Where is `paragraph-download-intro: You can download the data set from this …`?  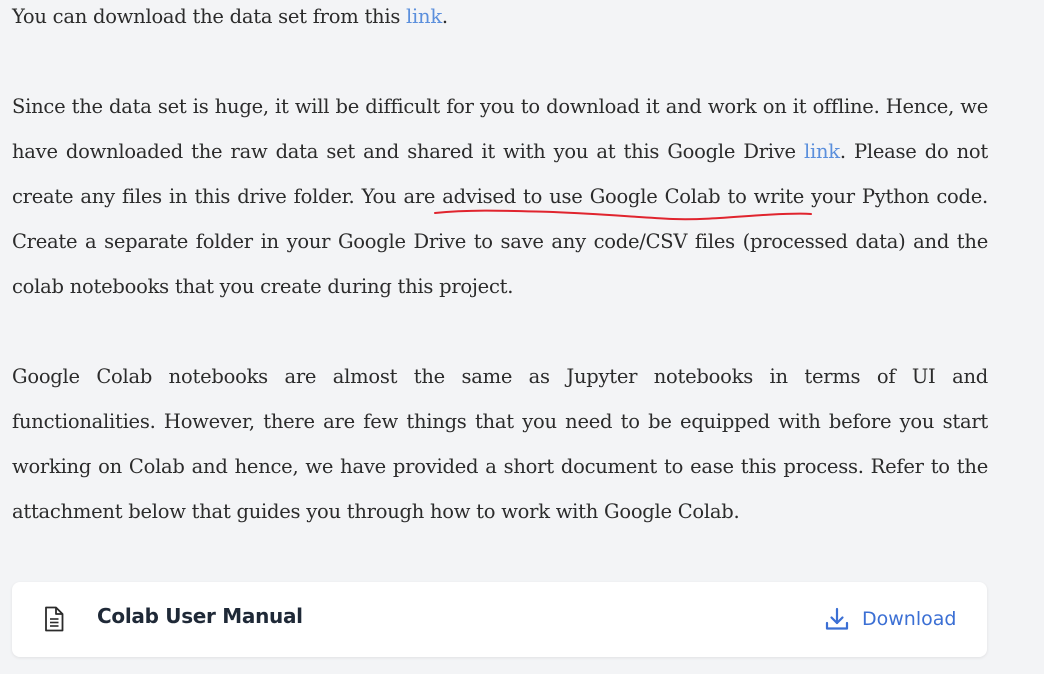
paragraph-download-intro: You can download the data set from this … is located at coordinates (500, 19).